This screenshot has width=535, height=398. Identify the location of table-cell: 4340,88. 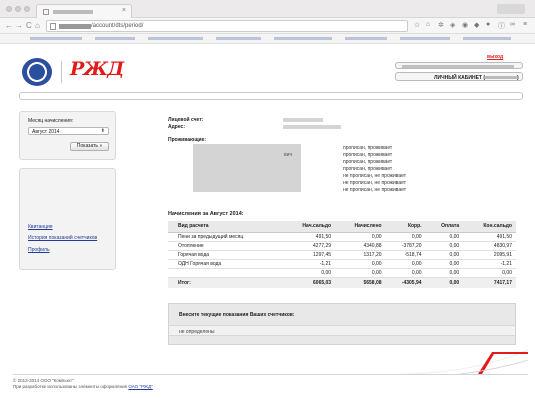
(360, 246).